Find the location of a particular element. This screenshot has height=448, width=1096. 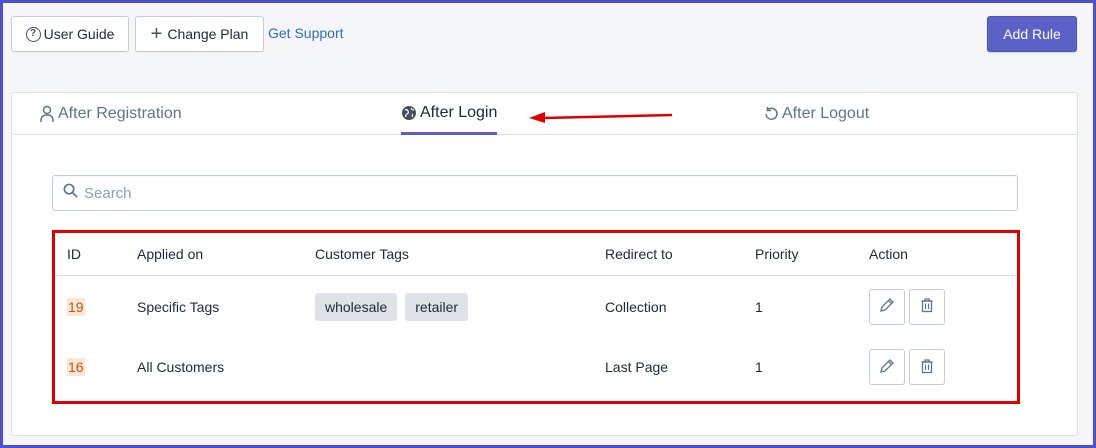

header-priority: Priority is located at coordinates (777, 254).